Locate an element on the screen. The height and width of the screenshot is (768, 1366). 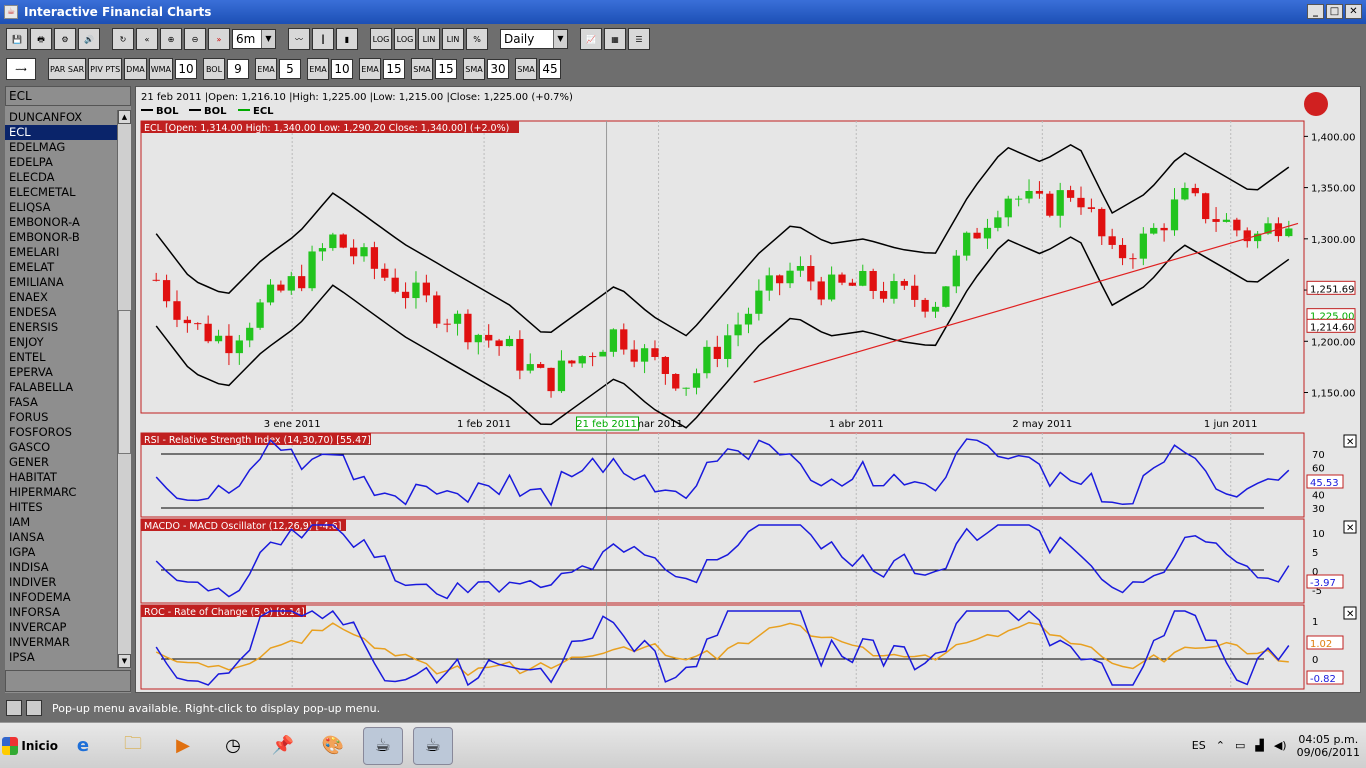
symbol-list-item: FASA is located at coordinates (61, 402).